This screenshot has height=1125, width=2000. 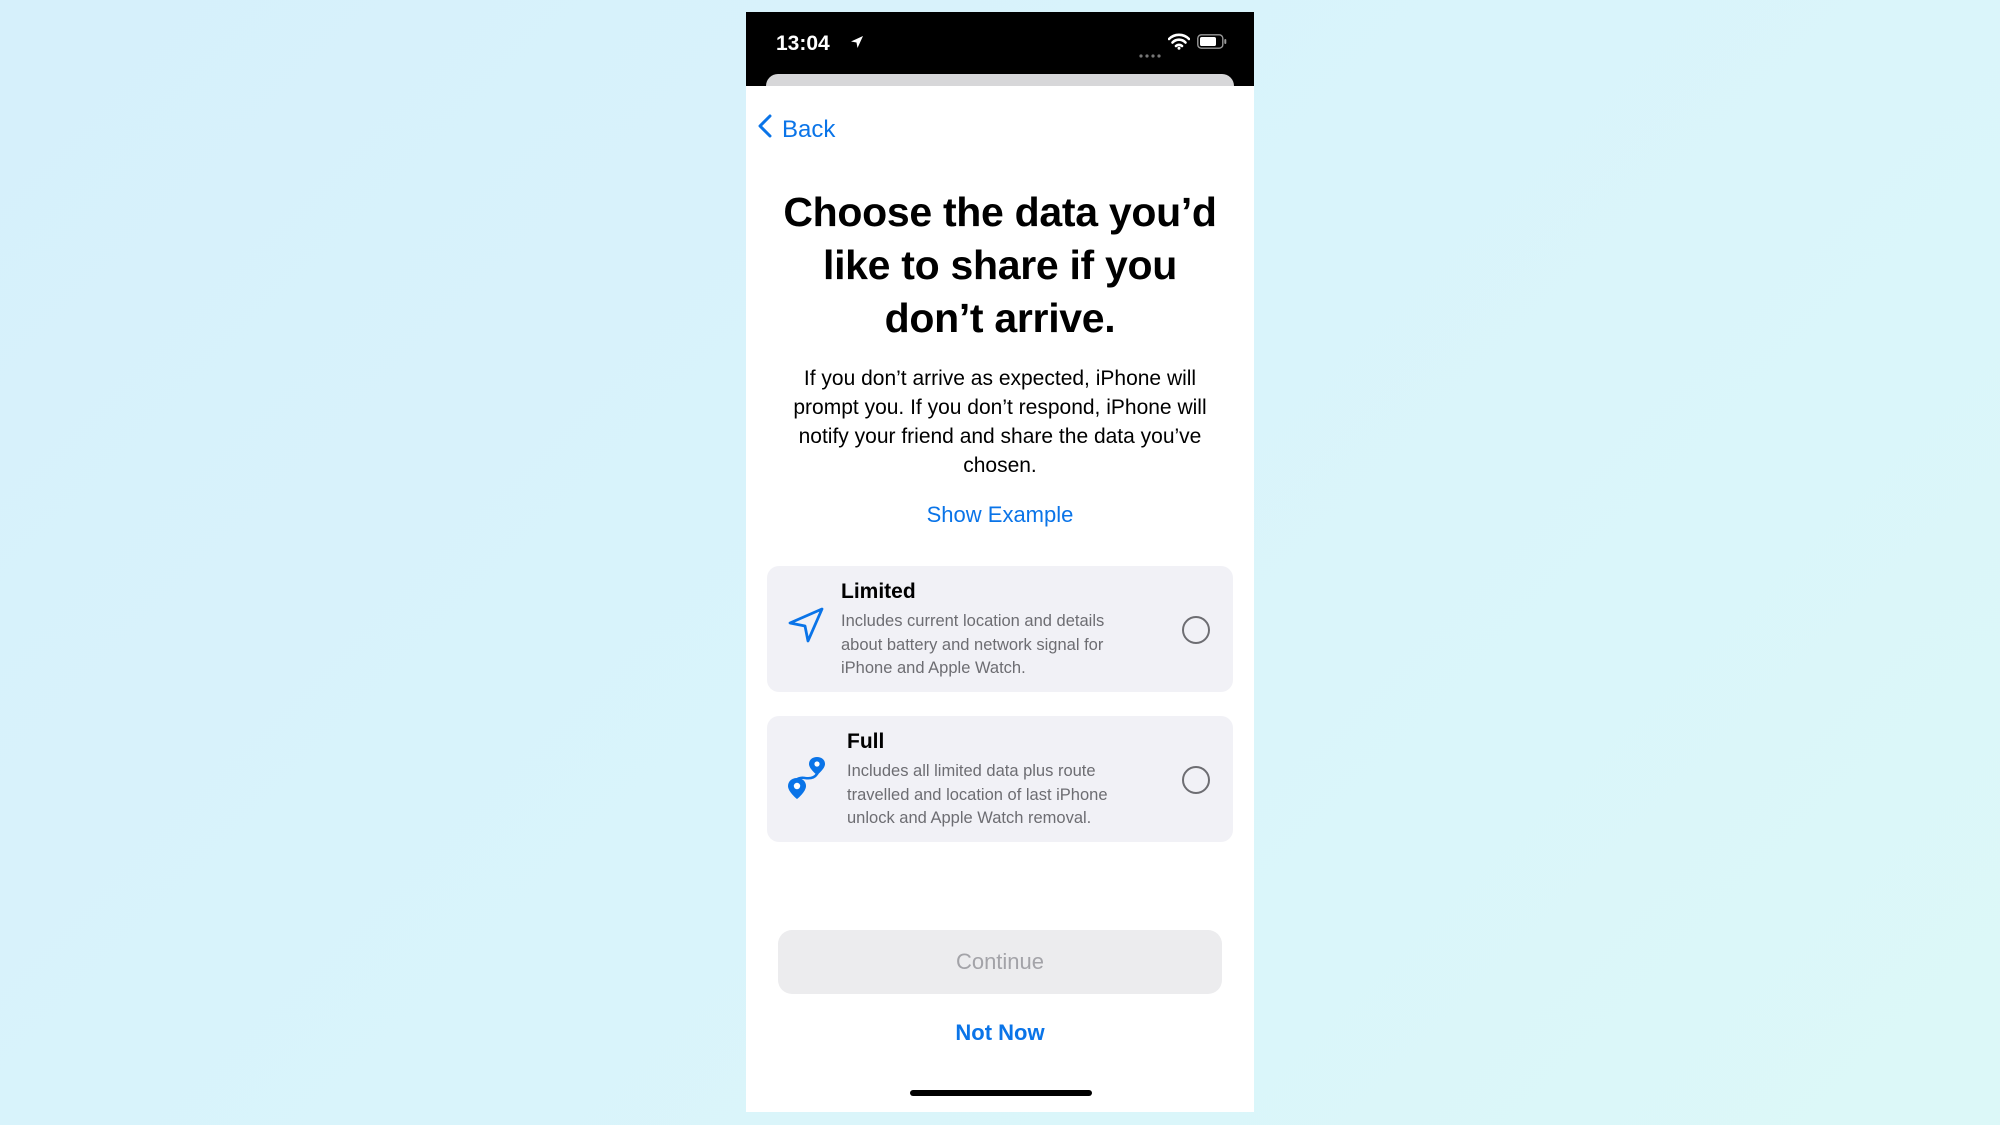 What do you see at coordinates (866, 741) in the screenshot?
I see `option-full-title: Full` at bounding box center [866, 741].